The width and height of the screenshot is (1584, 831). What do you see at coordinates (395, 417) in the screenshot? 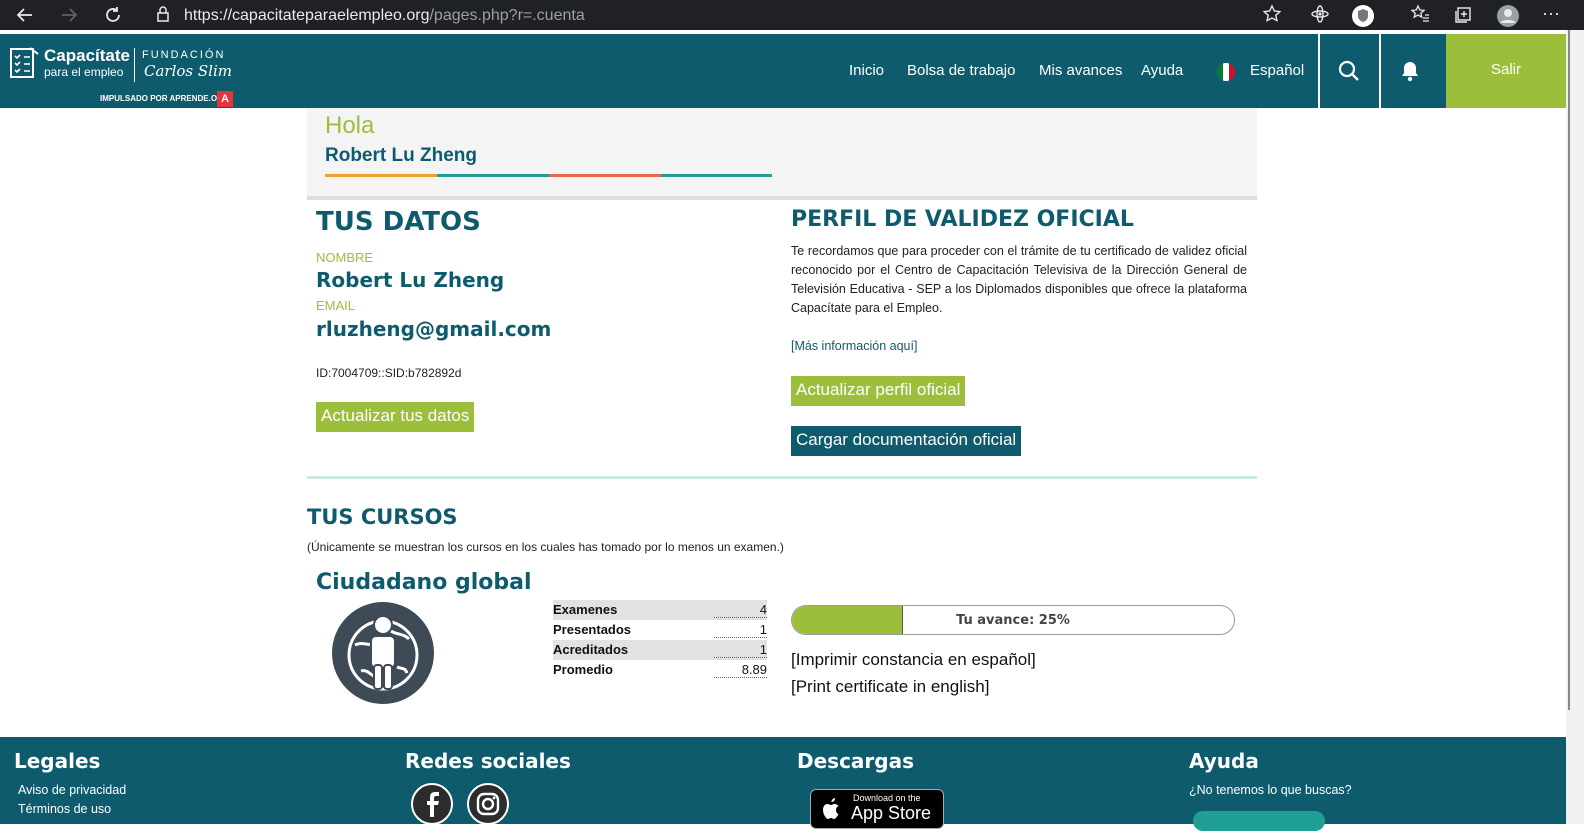
I see `update-data-button: Actualizar tus datos` at bounding box center [395, 417].